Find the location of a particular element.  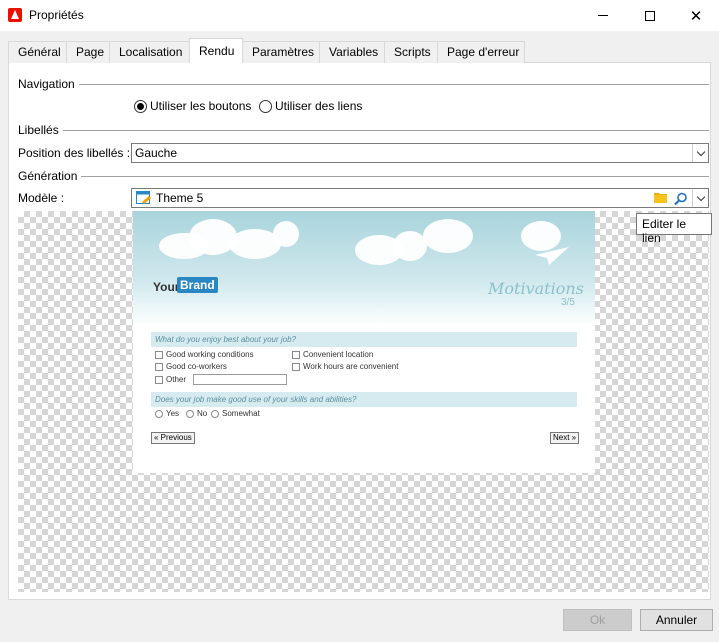

navigation-section-title: Navigation is located at coordinates (48, 84).